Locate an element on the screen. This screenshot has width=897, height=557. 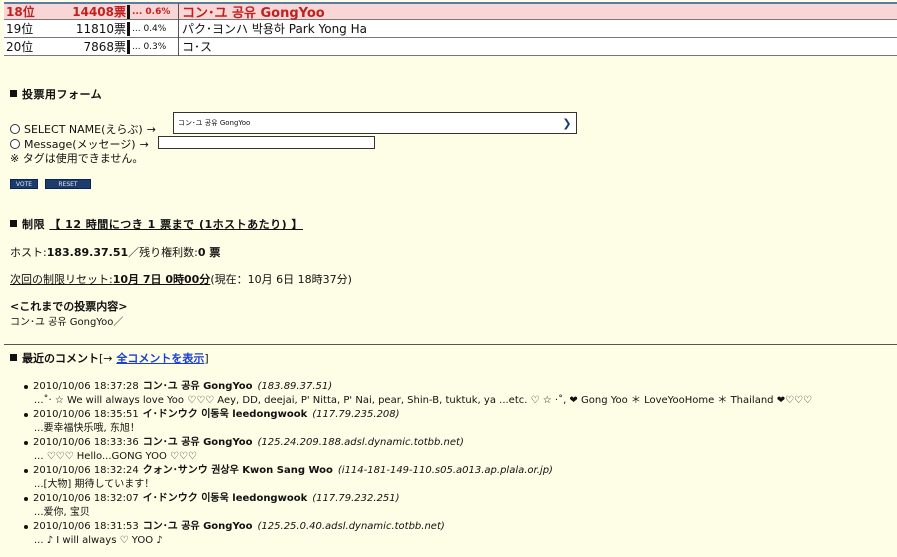
vote-form-title: 投票用フォーム is located at coordinates (56, 94).